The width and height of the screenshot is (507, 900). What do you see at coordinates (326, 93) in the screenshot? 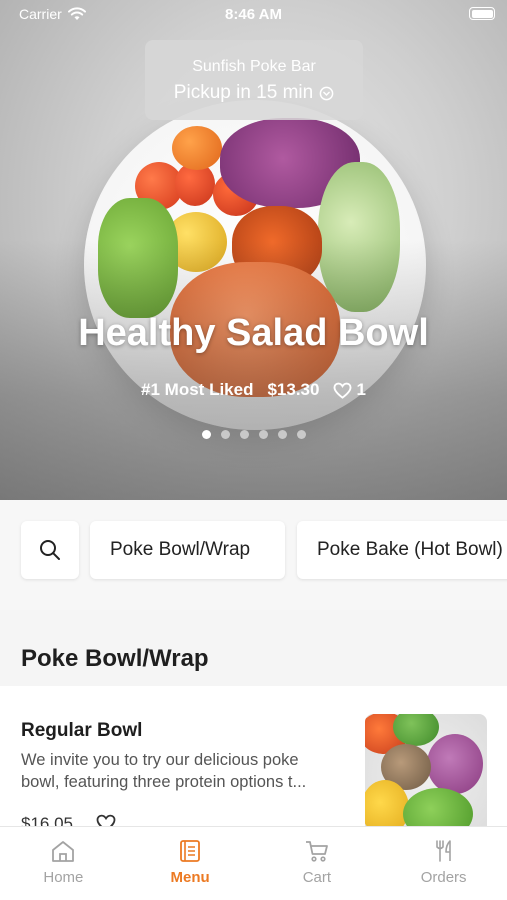
I see `chevron-down-circle-icon` at bounding box center [326, 93].